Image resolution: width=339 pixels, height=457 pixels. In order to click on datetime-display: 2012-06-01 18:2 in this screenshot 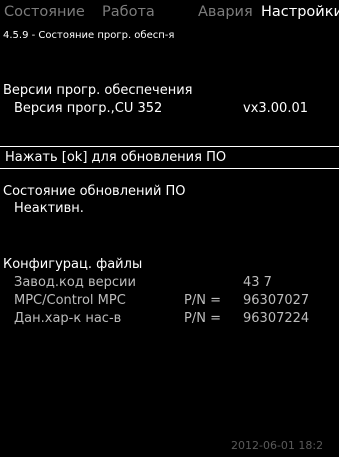, I will do `click(277, 445)`.